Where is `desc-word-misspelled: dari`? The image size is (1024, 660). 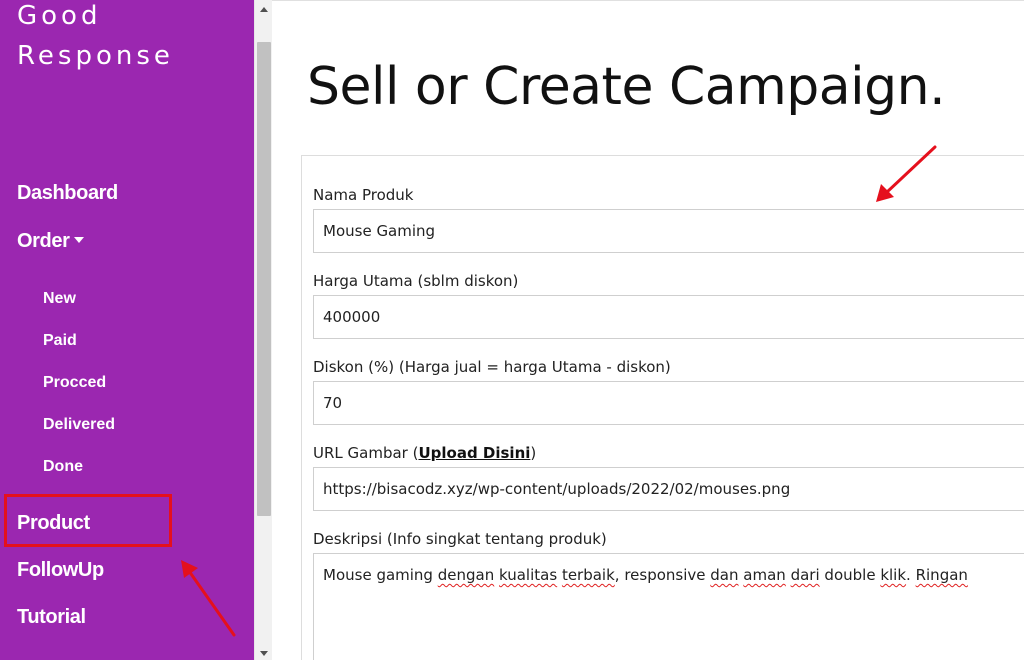
desc-word-misspelled: dari is located at coordinates (805, 575).